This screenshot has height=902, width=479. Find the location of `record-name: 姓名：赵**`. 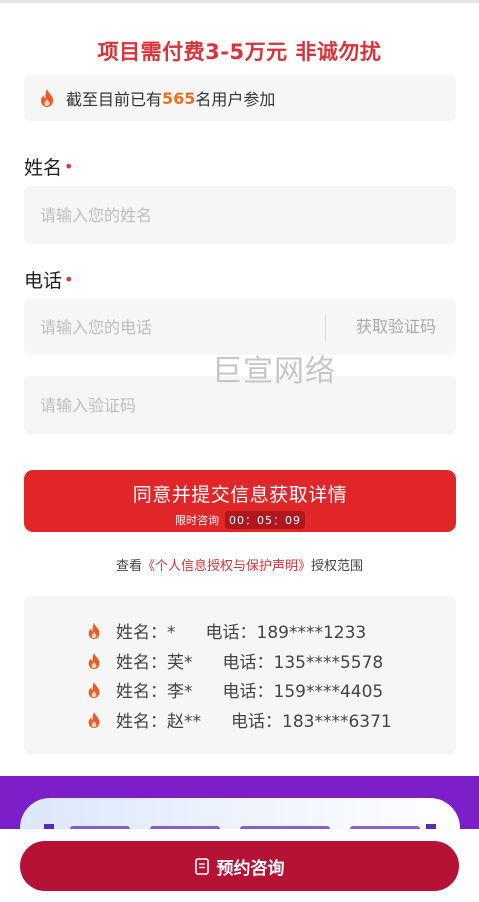

record-name: 姓名：赵** is located at coordinates (158, 722).